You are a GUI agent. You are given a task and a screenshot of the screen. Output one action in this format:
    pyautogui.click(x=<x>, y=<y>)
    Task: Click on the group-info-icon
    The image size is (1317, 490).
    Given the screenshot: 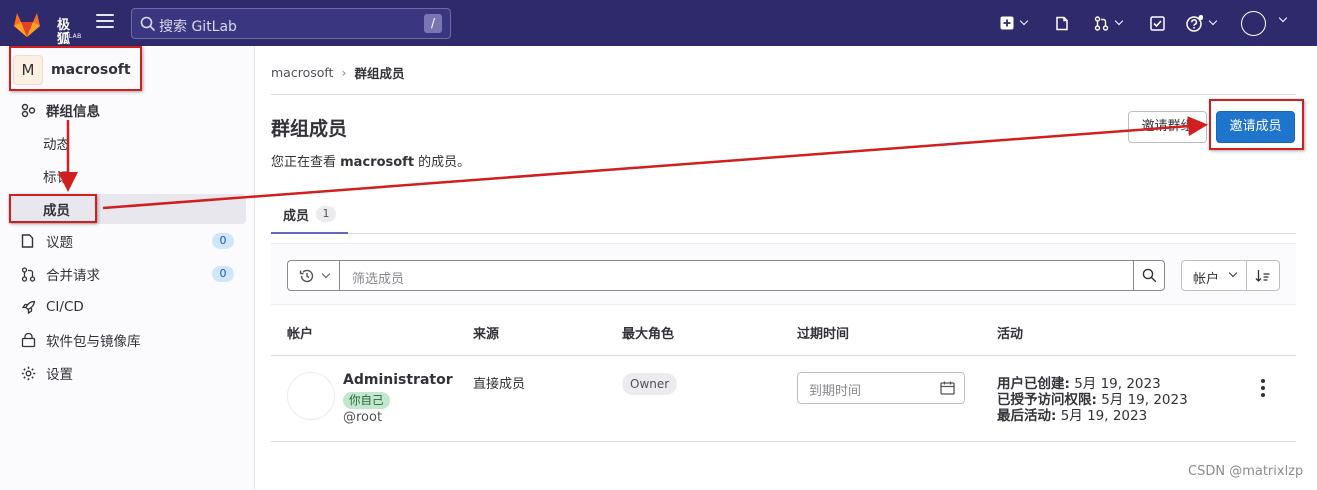 What is the action you would take?
    pyautogui.click(x=28, y=110)
    